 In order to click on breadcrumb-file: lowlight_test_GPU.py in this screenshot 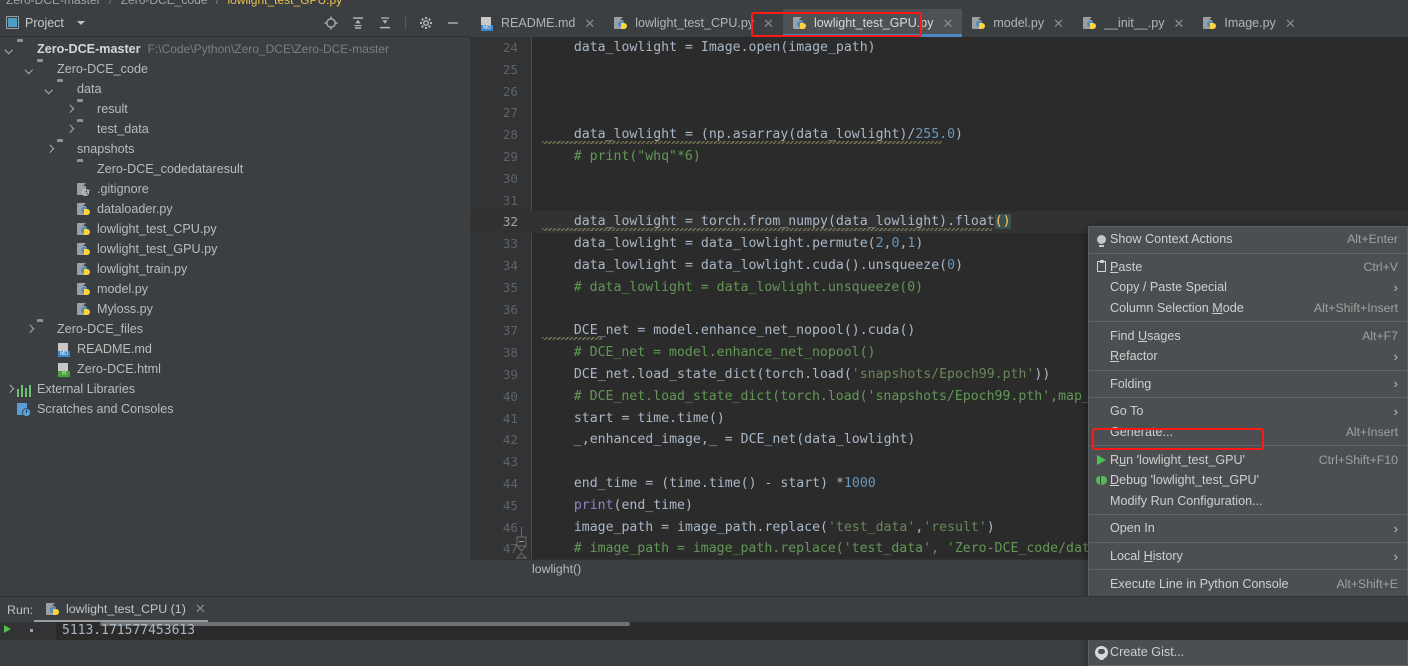, I will do `click(284, 3)`.